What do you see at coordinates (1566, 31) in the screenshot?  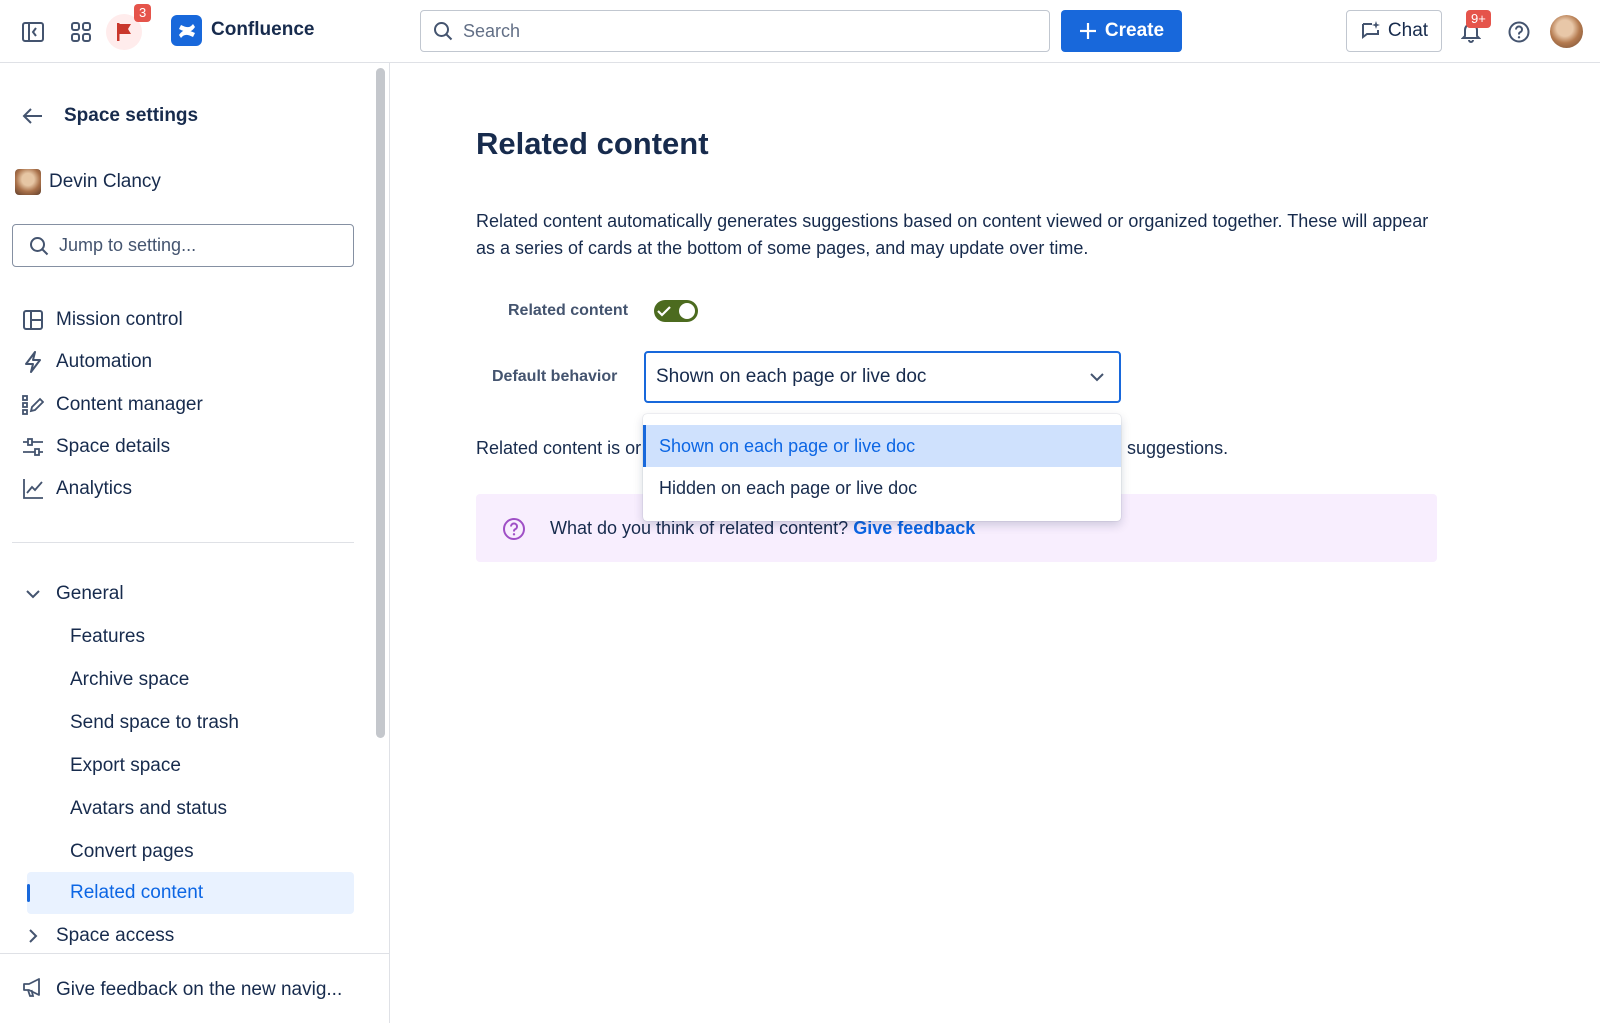 I see `user-avatar` at bounding box center [1566, 31].